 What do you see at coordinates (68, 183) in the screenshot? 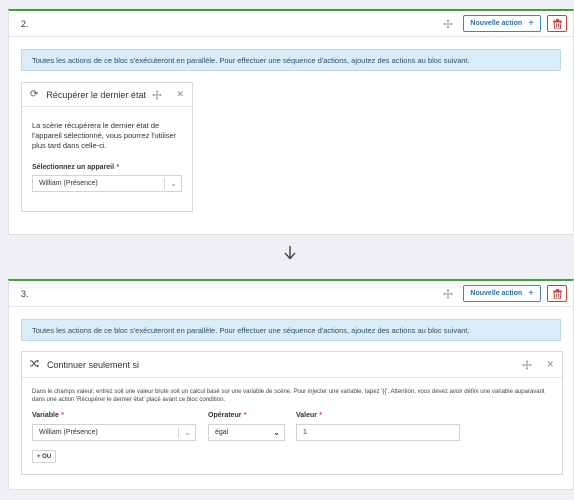
I see `device-select-value: William (Présence)` at bounding box center [68, 183].